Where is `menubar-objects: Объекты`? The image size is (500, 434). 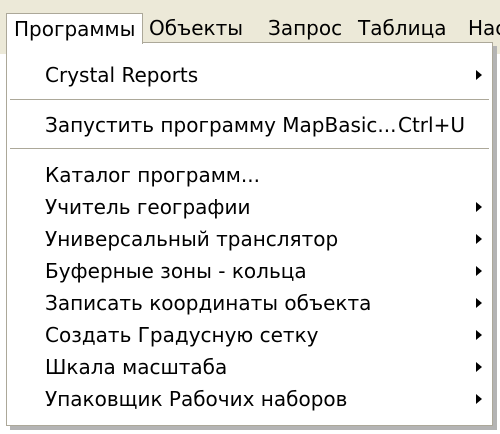 menubar-objects: Объекты is located at coordinates (196, 28).